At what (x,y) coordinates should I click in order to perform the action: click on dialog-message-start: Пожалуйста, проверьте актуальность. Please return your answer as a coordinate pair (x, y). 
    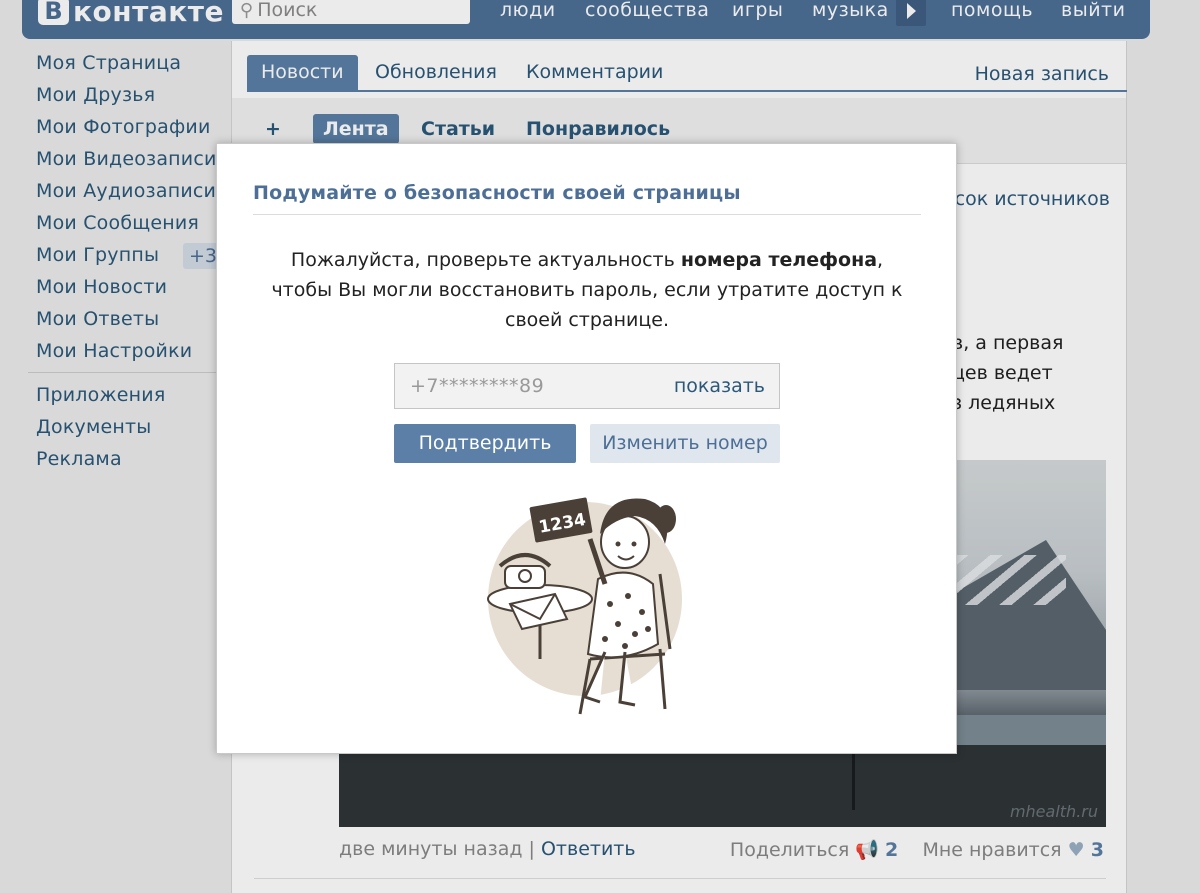
    Looking at the image, I should click on (485, 260).